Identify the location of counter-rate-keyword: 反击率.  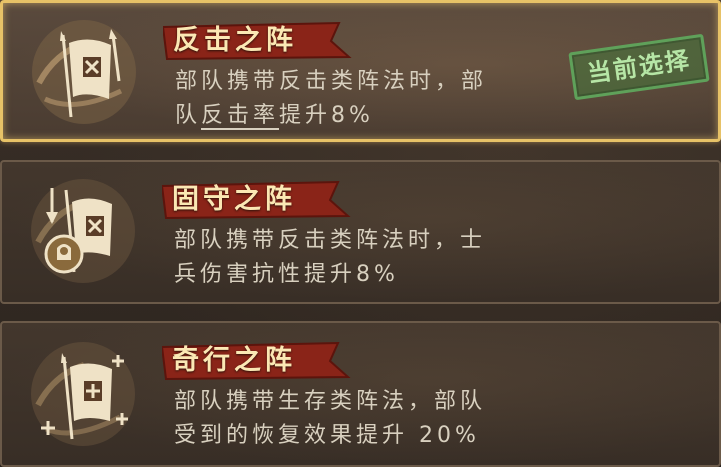
(240, 116).